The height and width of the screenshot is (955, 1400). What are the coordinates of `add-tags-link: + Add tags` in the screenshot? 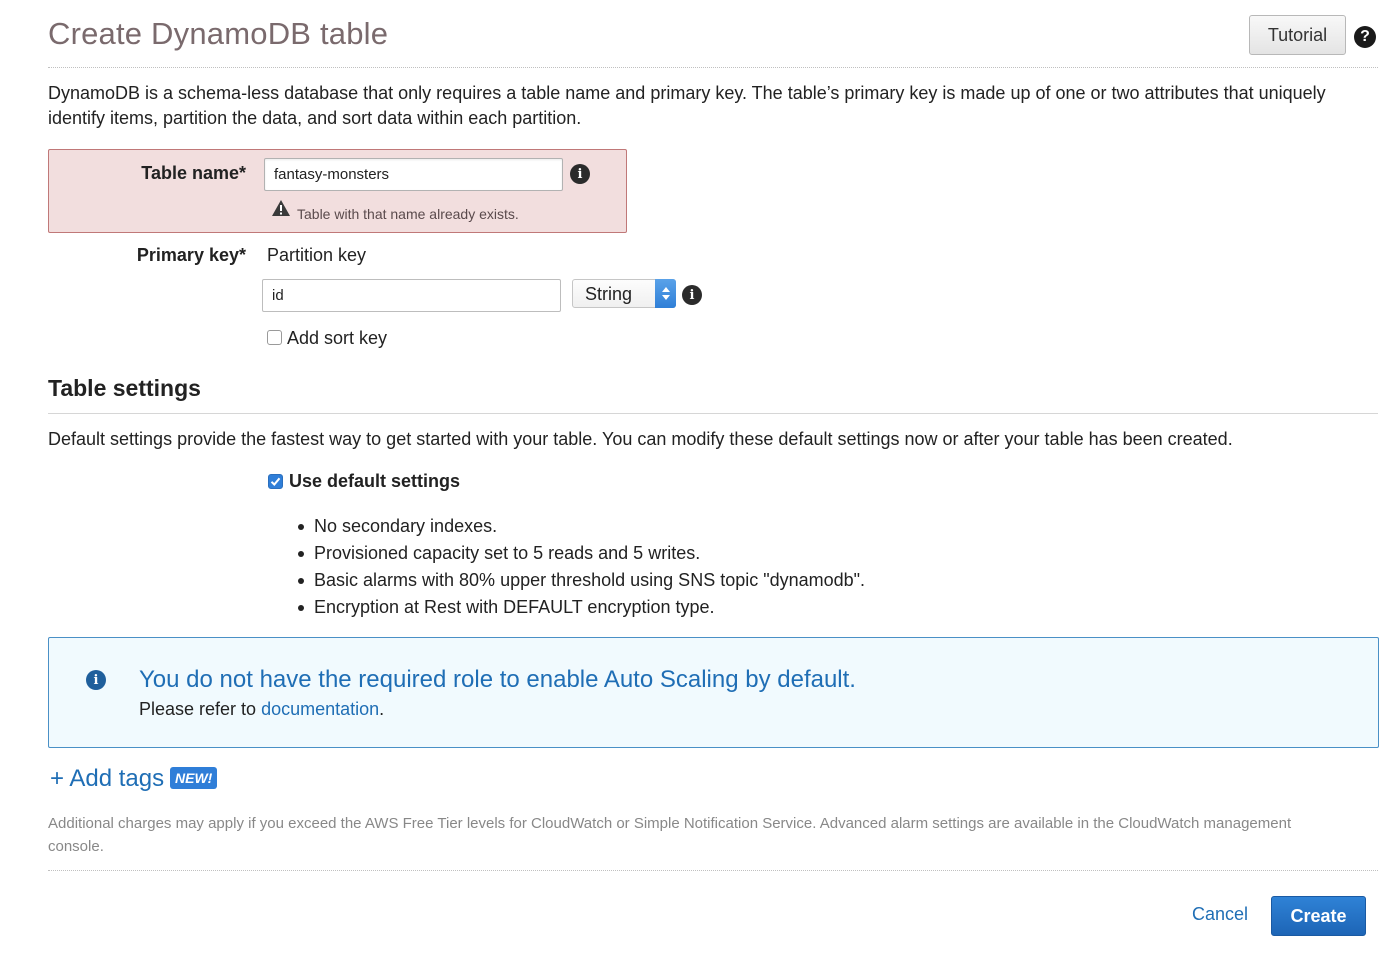 It's located at (107, 779).